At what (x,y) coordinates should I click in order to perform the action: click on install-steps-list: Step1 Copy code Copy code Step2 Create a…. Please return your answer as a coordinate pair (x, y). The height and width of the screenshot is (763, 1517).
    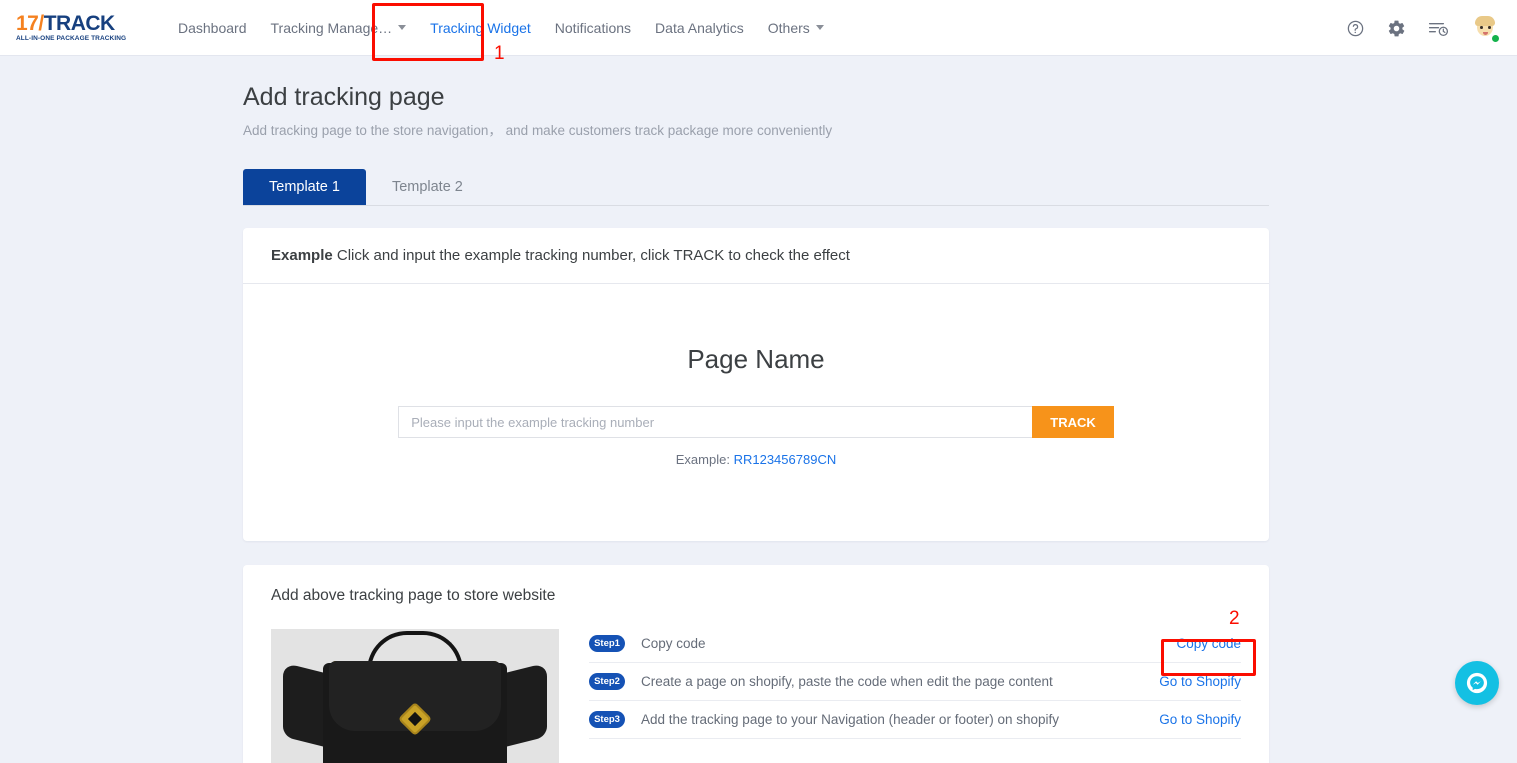
    Looking at the image, I should click on (915, 694).